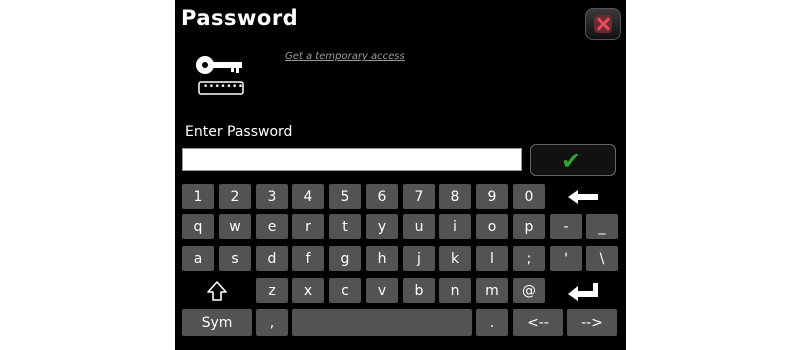 The width and height of the screenshot is (800, 350). What do you see at coordinates (235, 196) in the screenshot?
I see `key-2: 2` at bounding box center [235, 196].